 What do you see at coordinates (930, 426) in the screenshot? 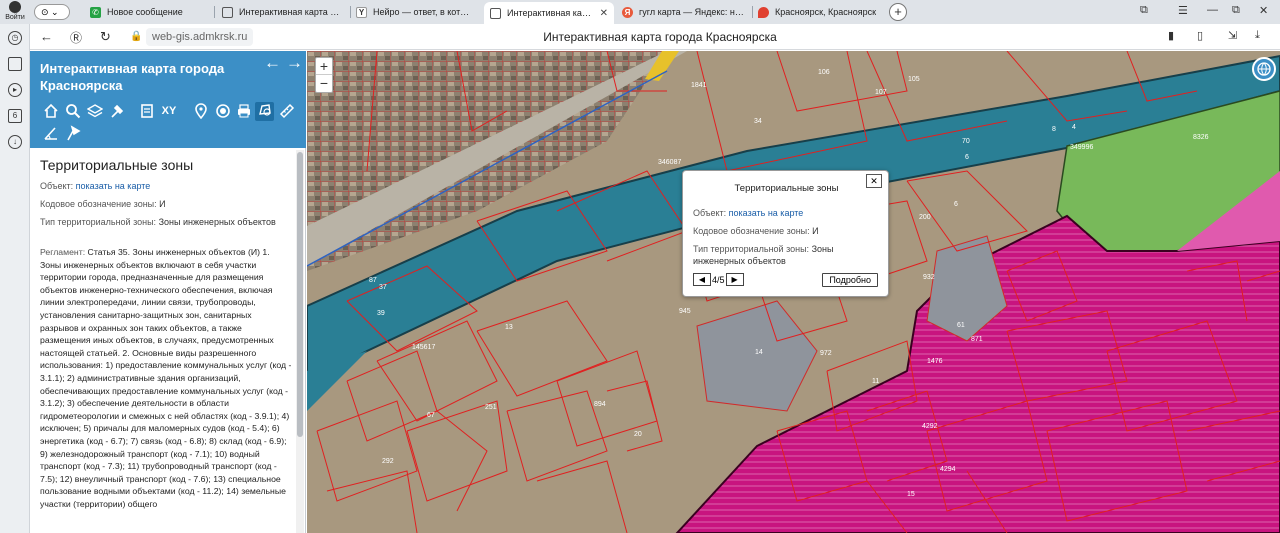
I see `svg-text: 4292` at bounding box center [930, 426].